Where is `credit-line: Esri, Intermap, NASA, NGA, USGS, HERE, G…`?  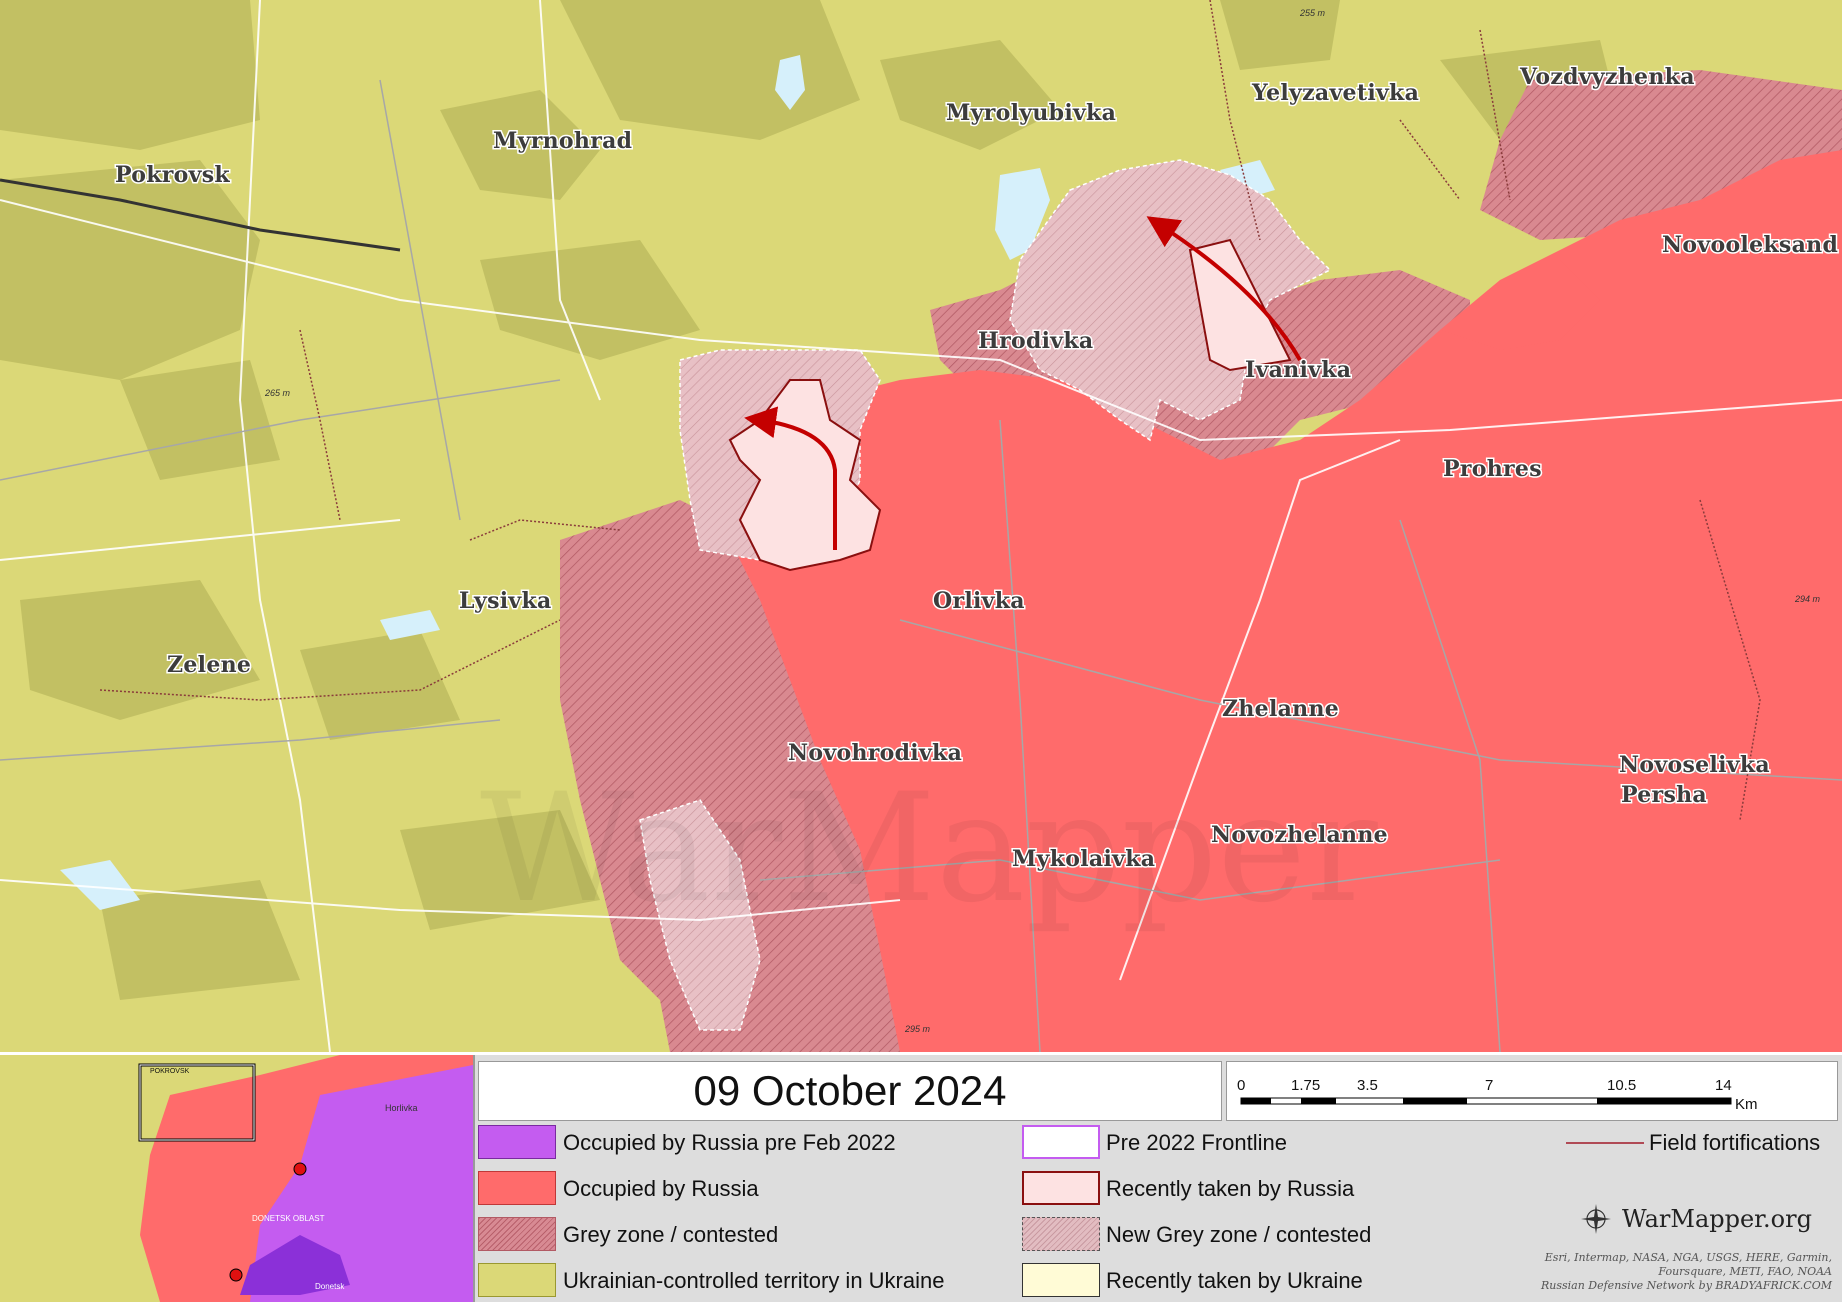 credit-line: Esri, Intermap, NASA, NGA, USGS, HERE, G… is located at coordinates (1688, 1257).